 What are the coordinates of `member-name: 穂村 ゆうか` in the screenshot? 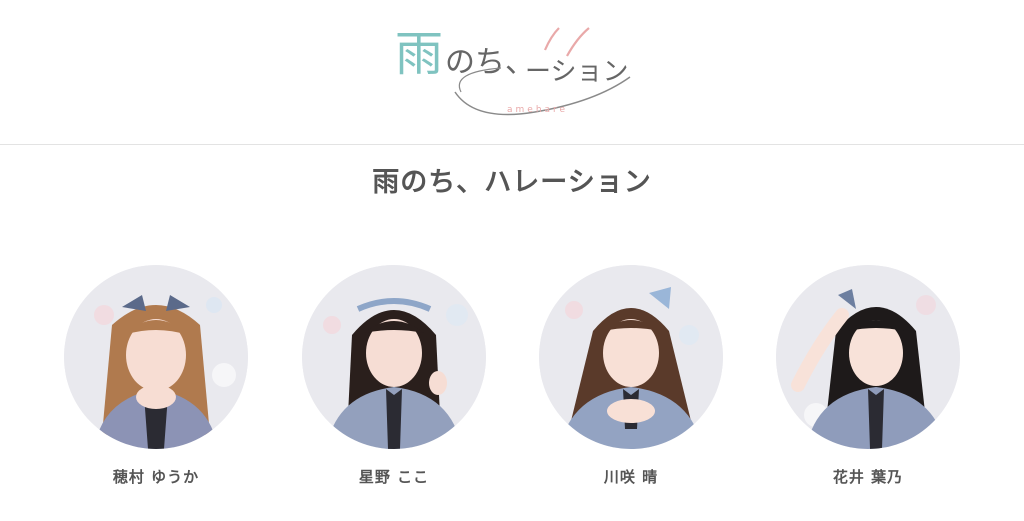 It's located at (156, 476).